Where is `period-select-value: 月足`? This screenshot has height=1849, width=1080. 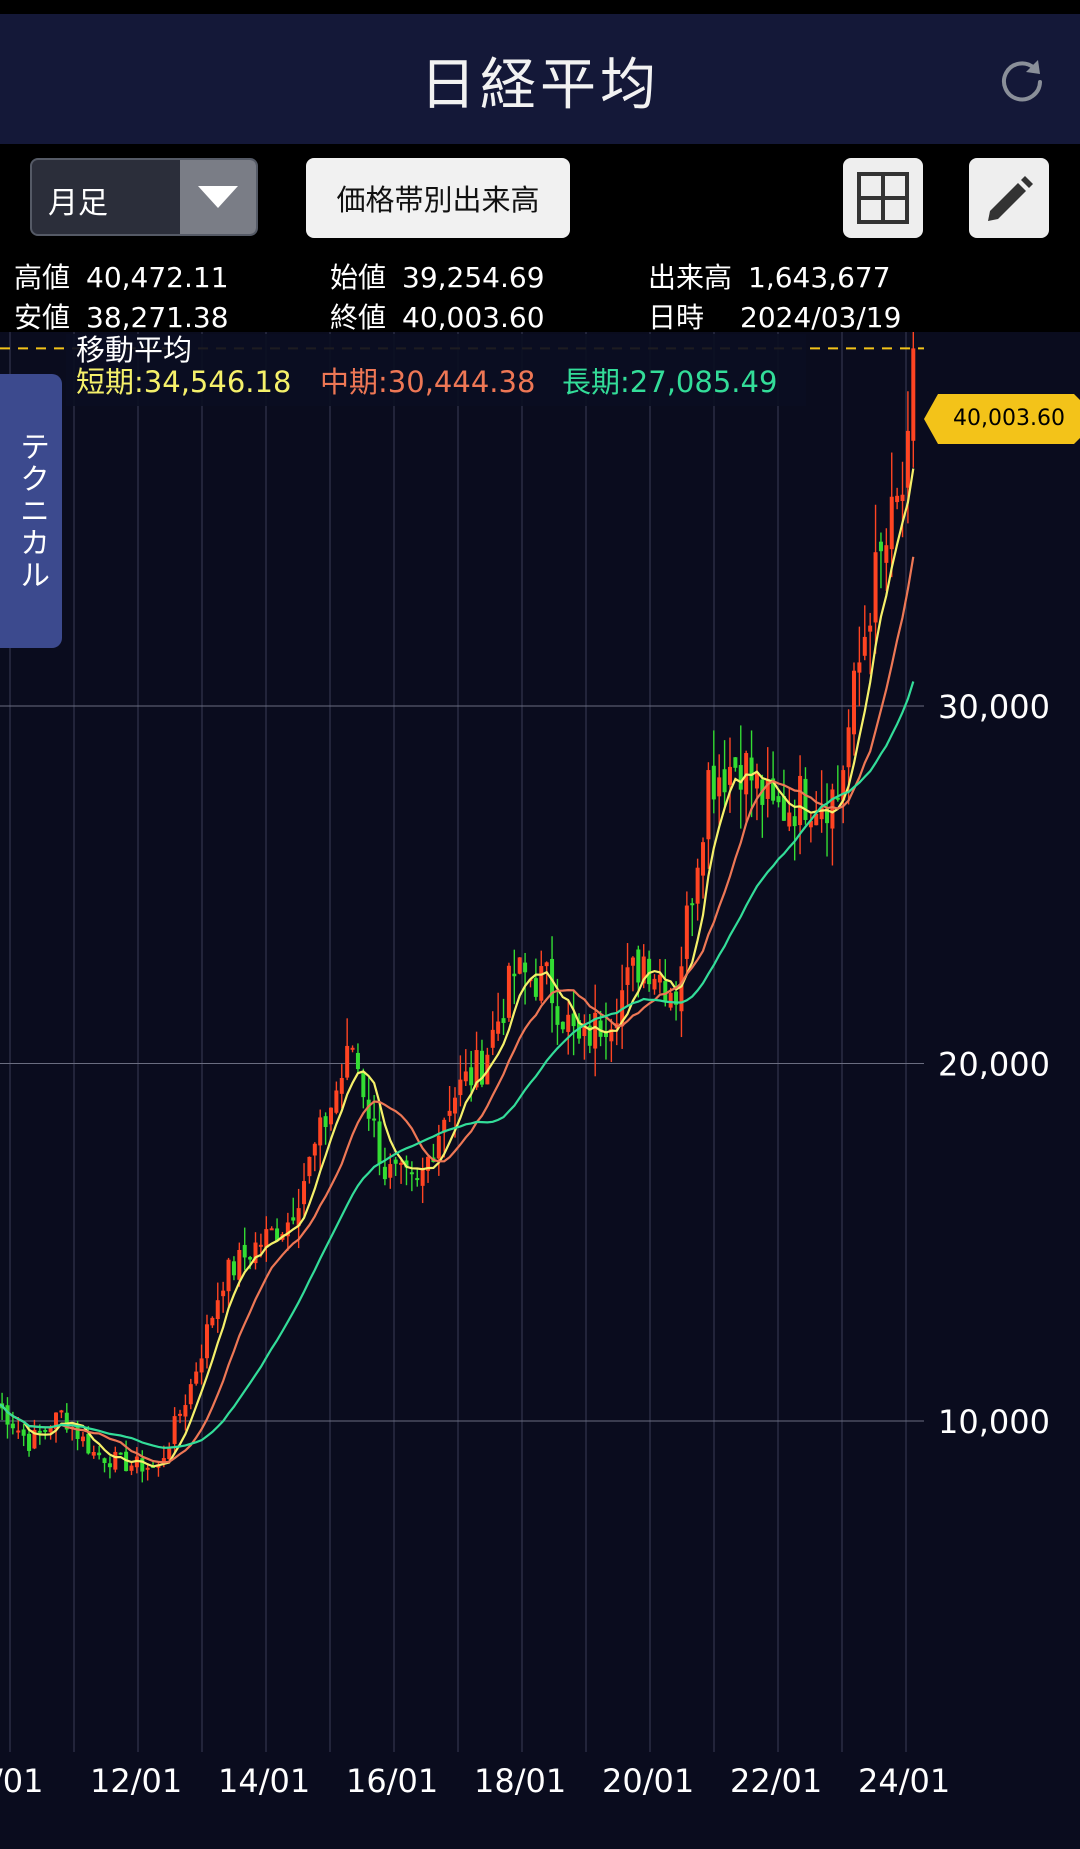 period-select-value: 月足 is located at coordinates (78, 203).